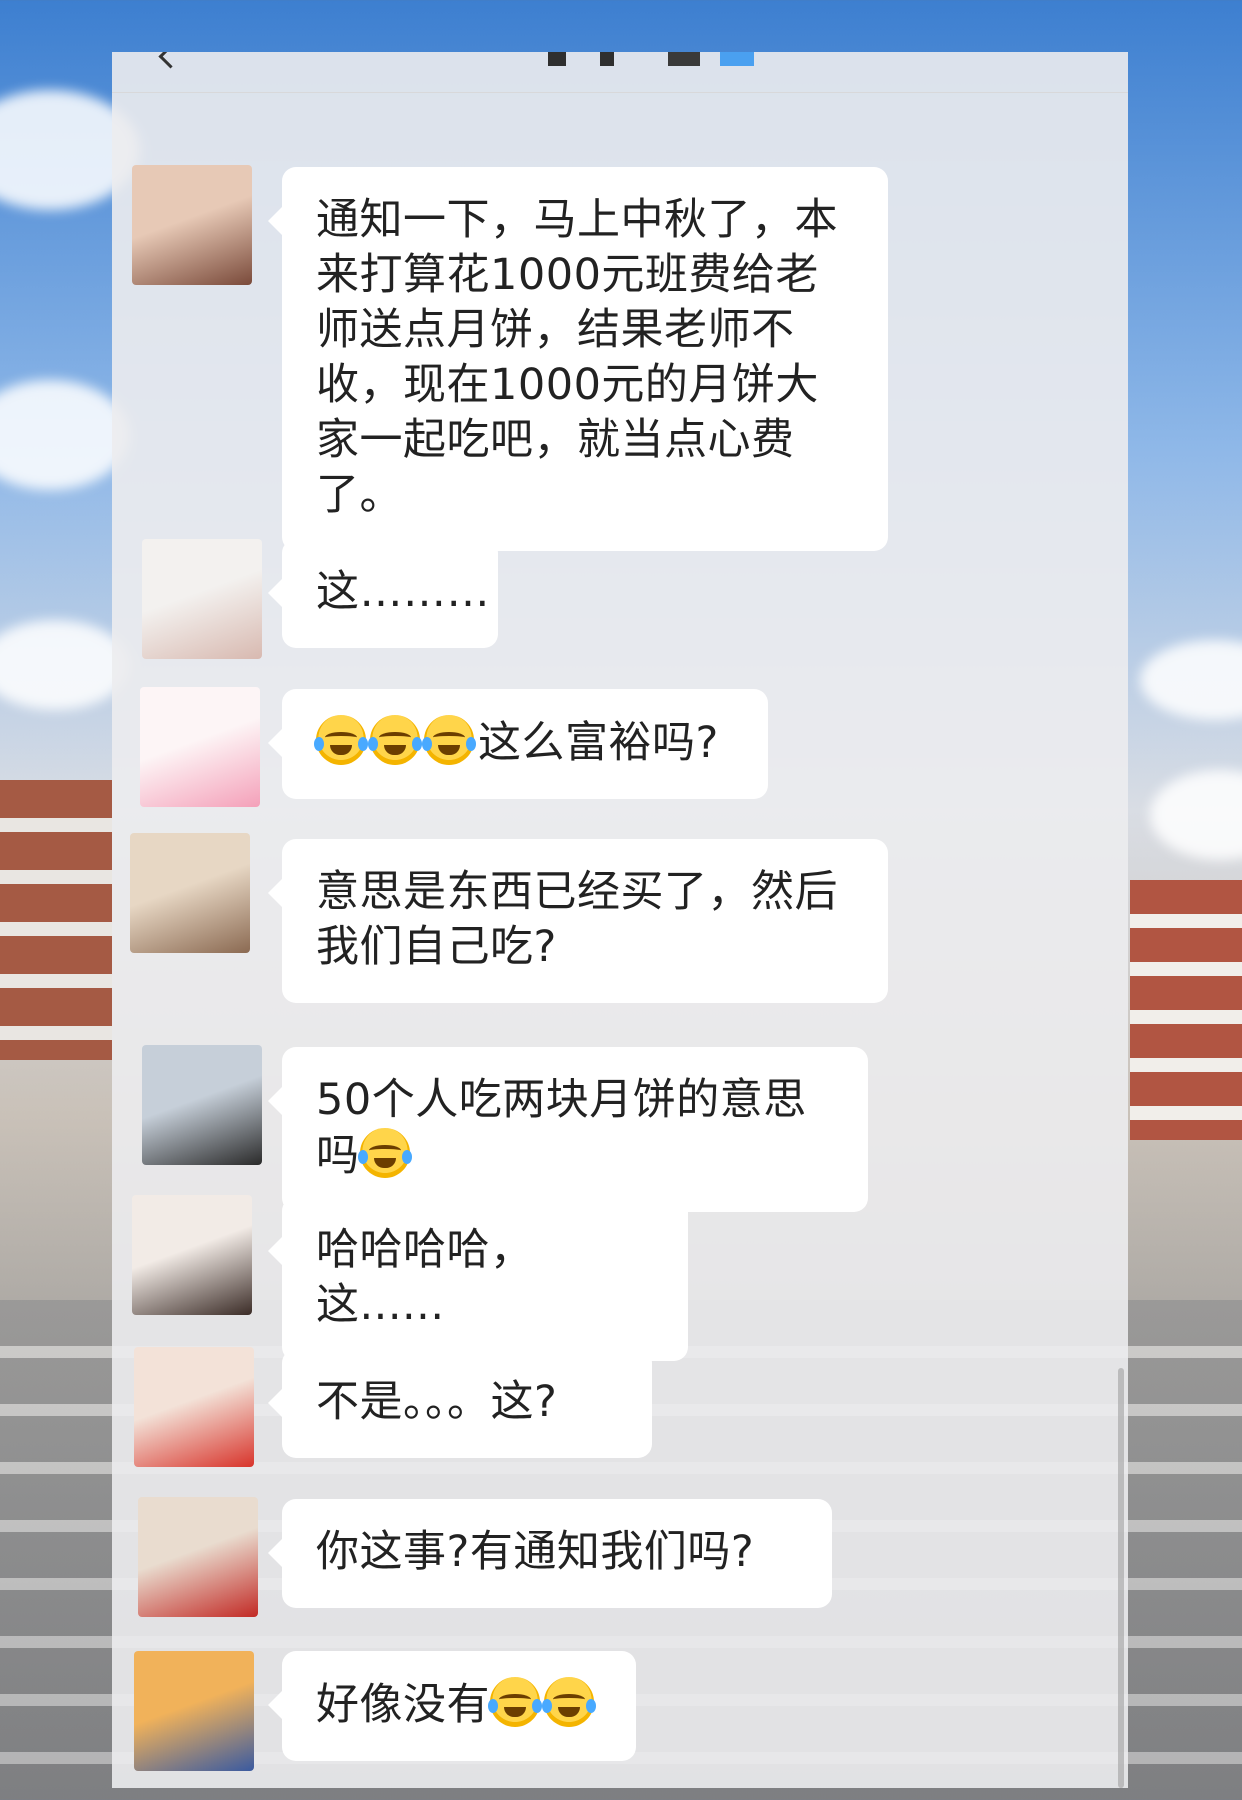 The image size is (1242, 1800). What do you see at coordinates (202, 1105) in the screenshot?
I see `avatar-man-sunglasses` at bounding box center [202, 1105].